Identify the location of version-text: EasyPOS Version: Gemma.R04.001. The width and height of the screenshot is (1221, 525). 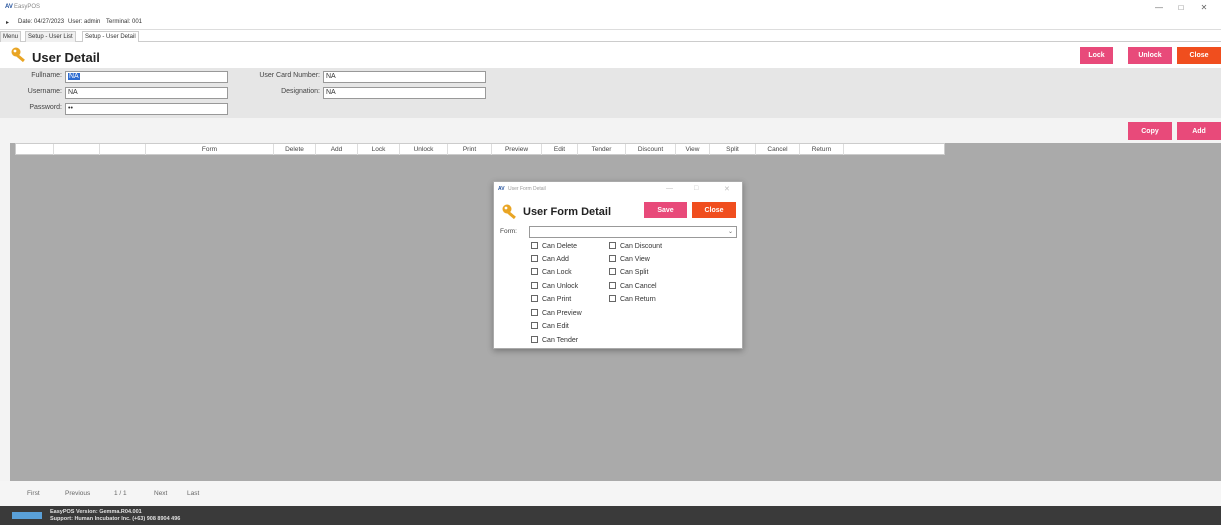
(96, 512).